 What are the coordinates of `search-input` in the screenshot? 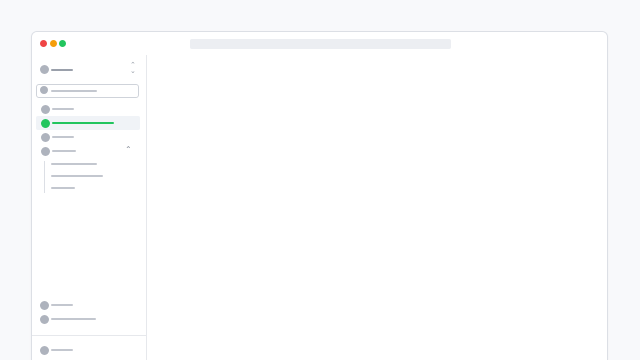 It's located at (87, 91).